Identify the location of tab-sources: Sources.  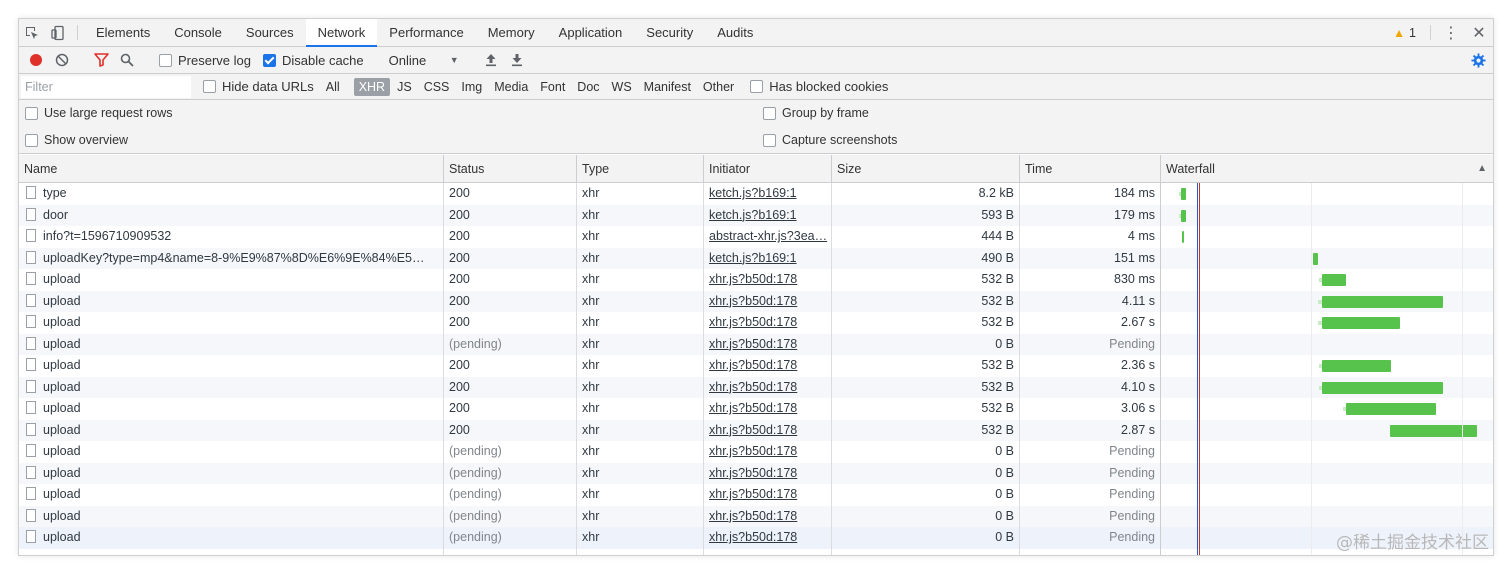
(270, 32).